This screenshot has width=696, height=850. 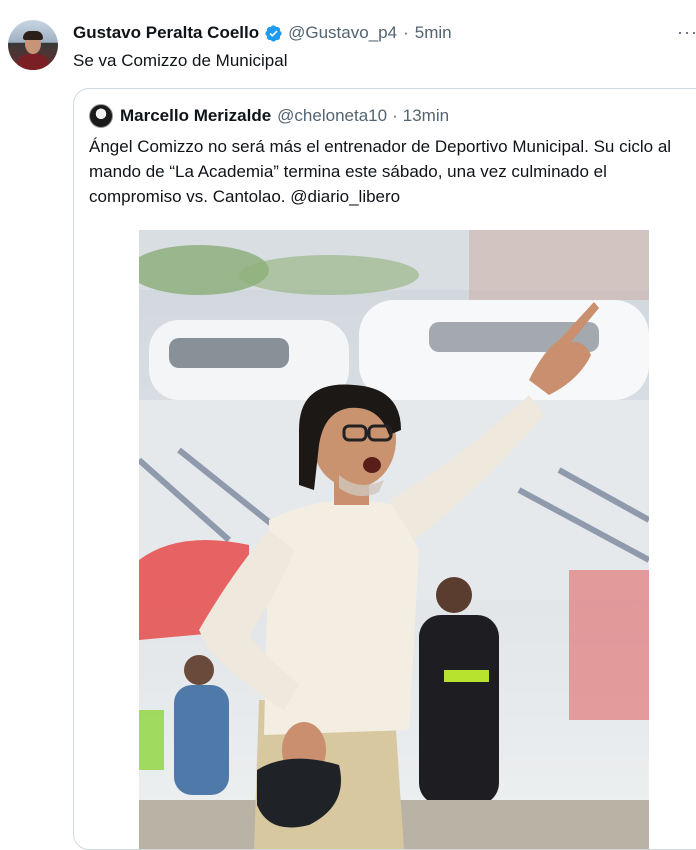 What do you see at coordinates (345, 196) in the screenshot?
I see `mention-link: @diario_libero` at bounding box center [345, 196].